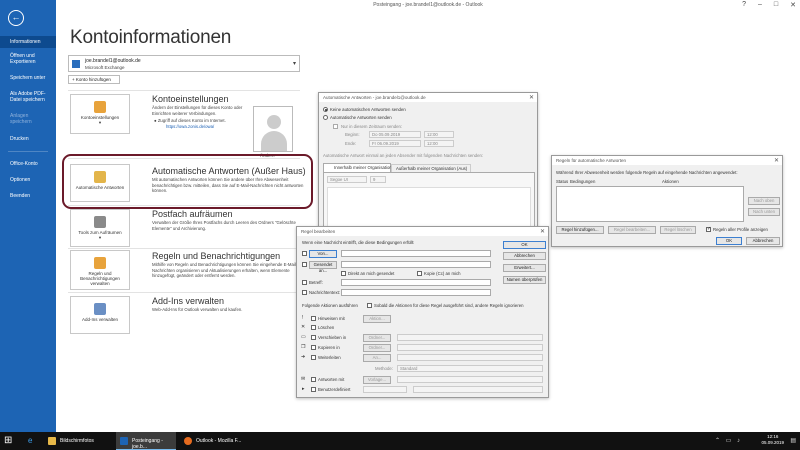  What do you see at coordinates (760, 5) in the screenshot?
I see `minimize-icon: –` at bounding box center [760, 5].